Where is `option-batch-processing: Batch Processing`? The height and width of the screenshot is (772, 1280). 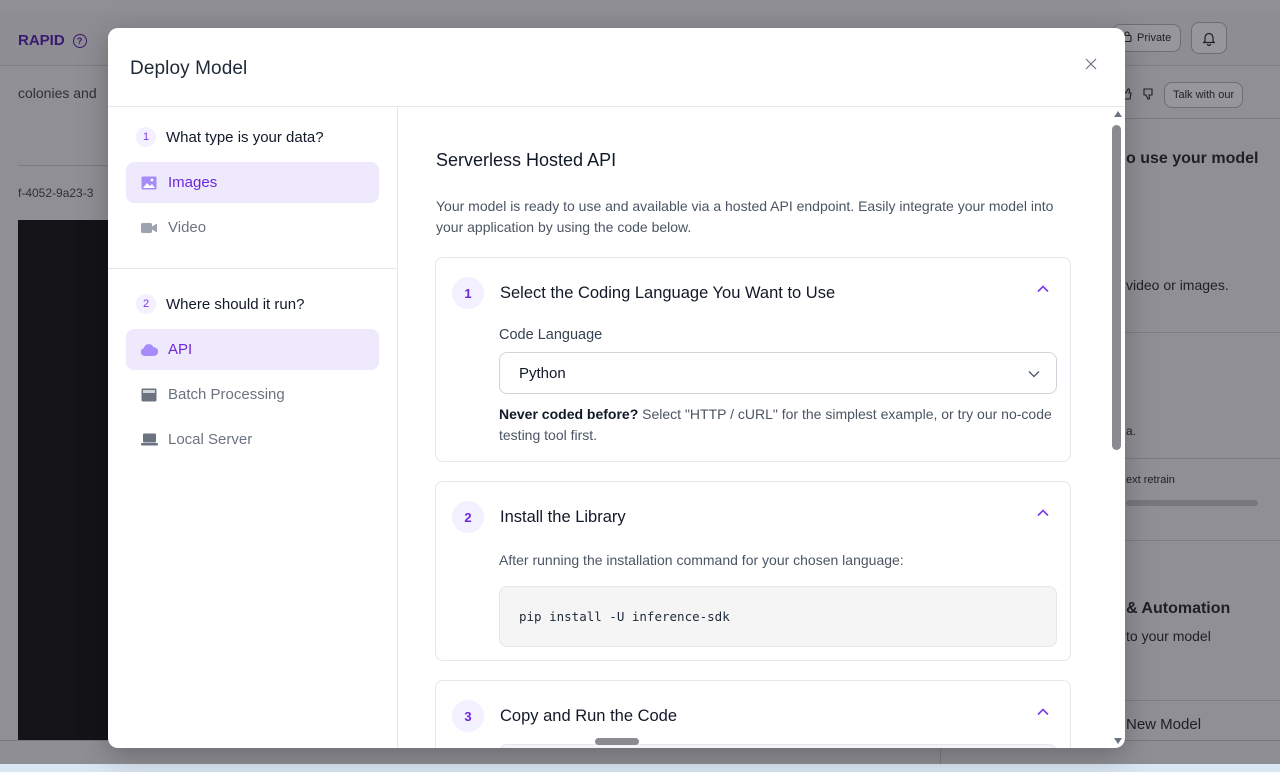
option-batch-processing: Batch Processing is located at coordinates (252, 394).